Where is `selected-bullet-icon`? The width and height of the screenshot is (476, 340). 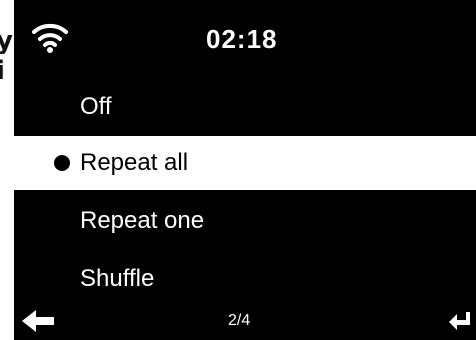
selected-bullet-icon is located at coordinates (62, 163).